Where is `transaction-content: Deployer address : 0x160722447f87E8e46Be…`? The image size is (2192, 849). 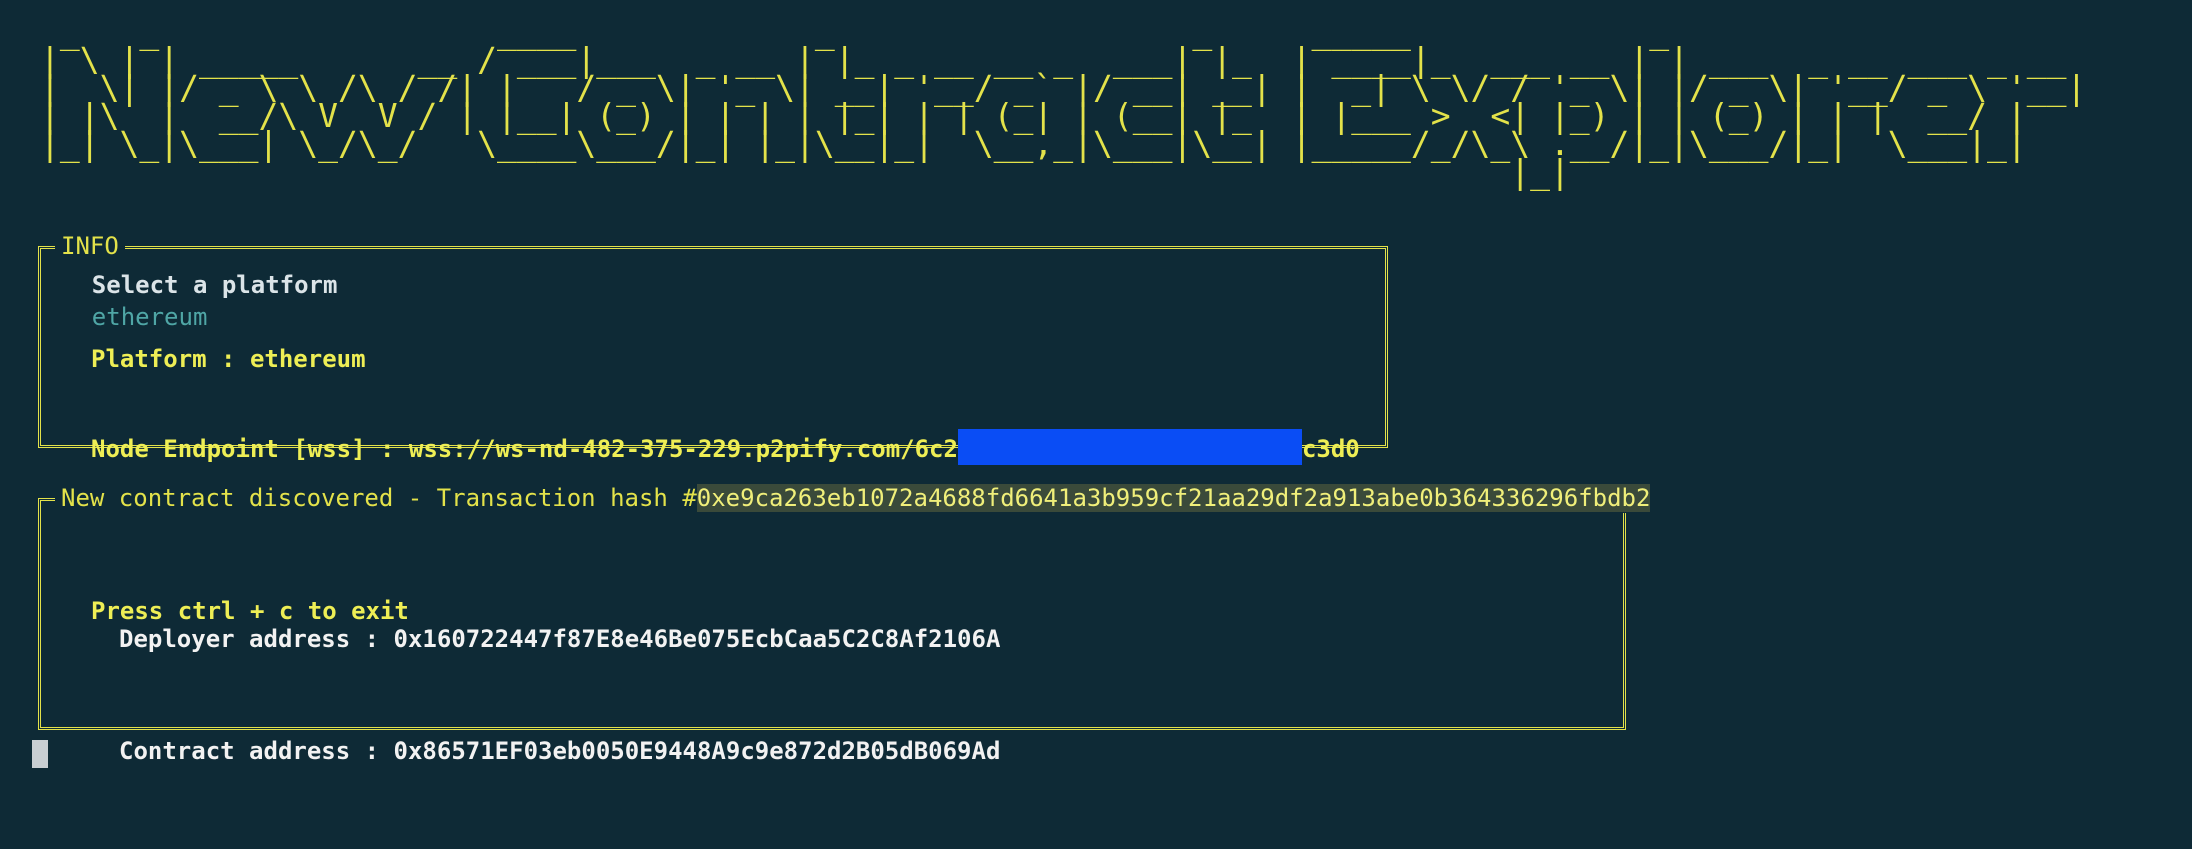 transaction-content: Deployer address : 0x160722447f87E8e46Be… is located at coordinates (559, 709).